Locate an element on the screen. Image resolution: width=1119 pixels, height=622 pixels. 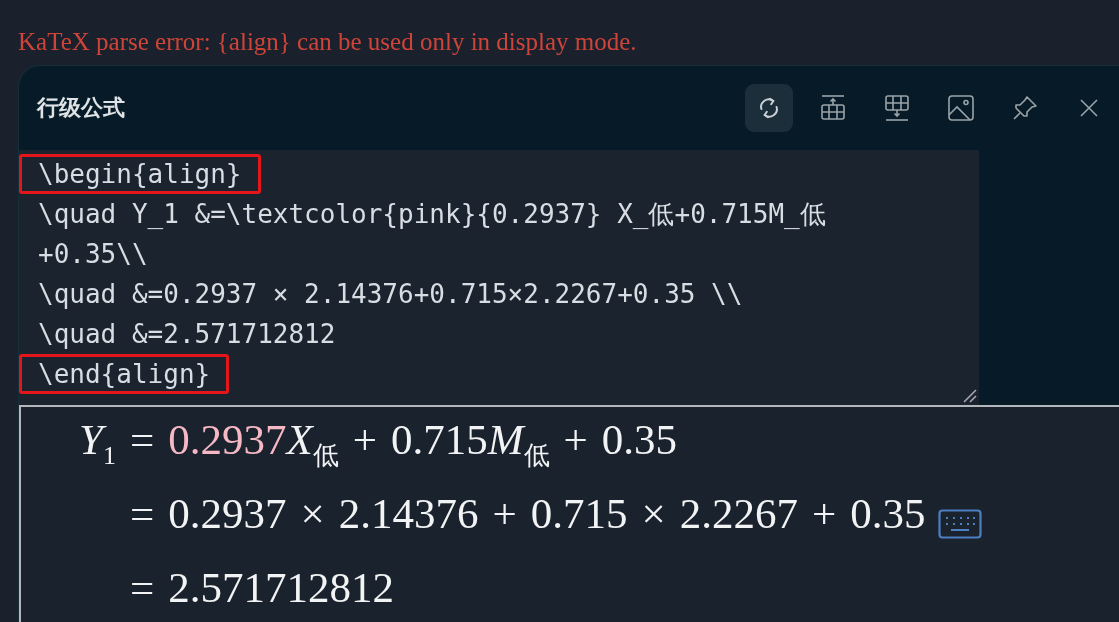
table-insert-above-icon is located at coordinates (833, 108).